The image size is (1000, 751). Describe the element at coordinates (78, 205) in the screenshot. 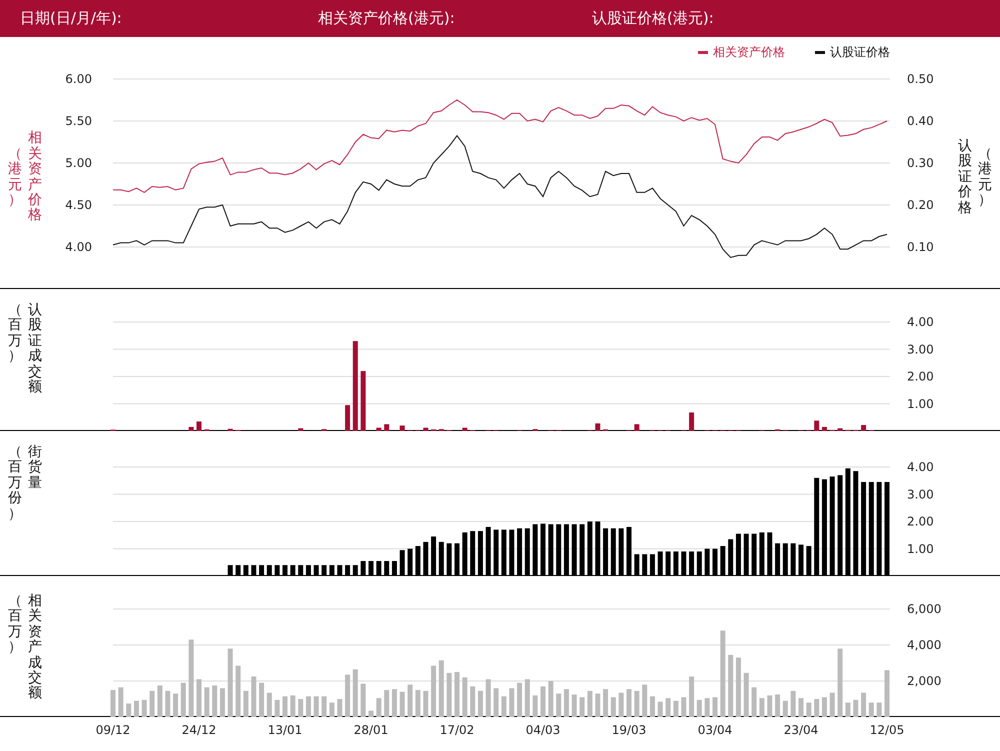

I see `y-tick-label: 4.50` at that location.